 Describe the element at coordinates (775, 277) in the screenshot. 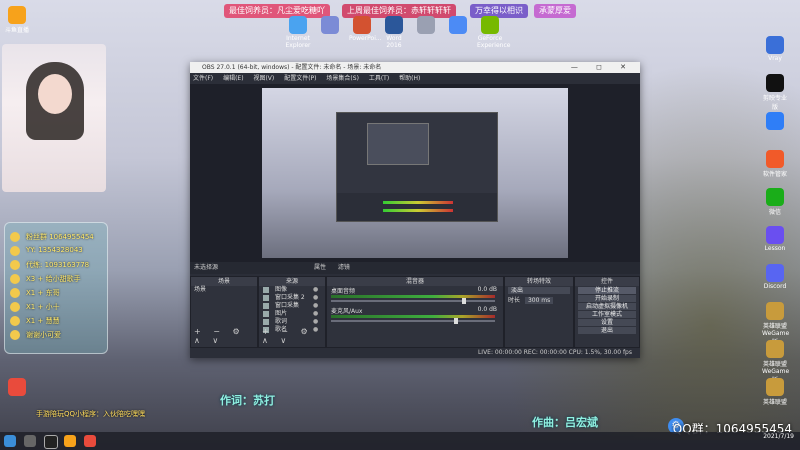

I see `desktop-icon-right: Discord` at that location.